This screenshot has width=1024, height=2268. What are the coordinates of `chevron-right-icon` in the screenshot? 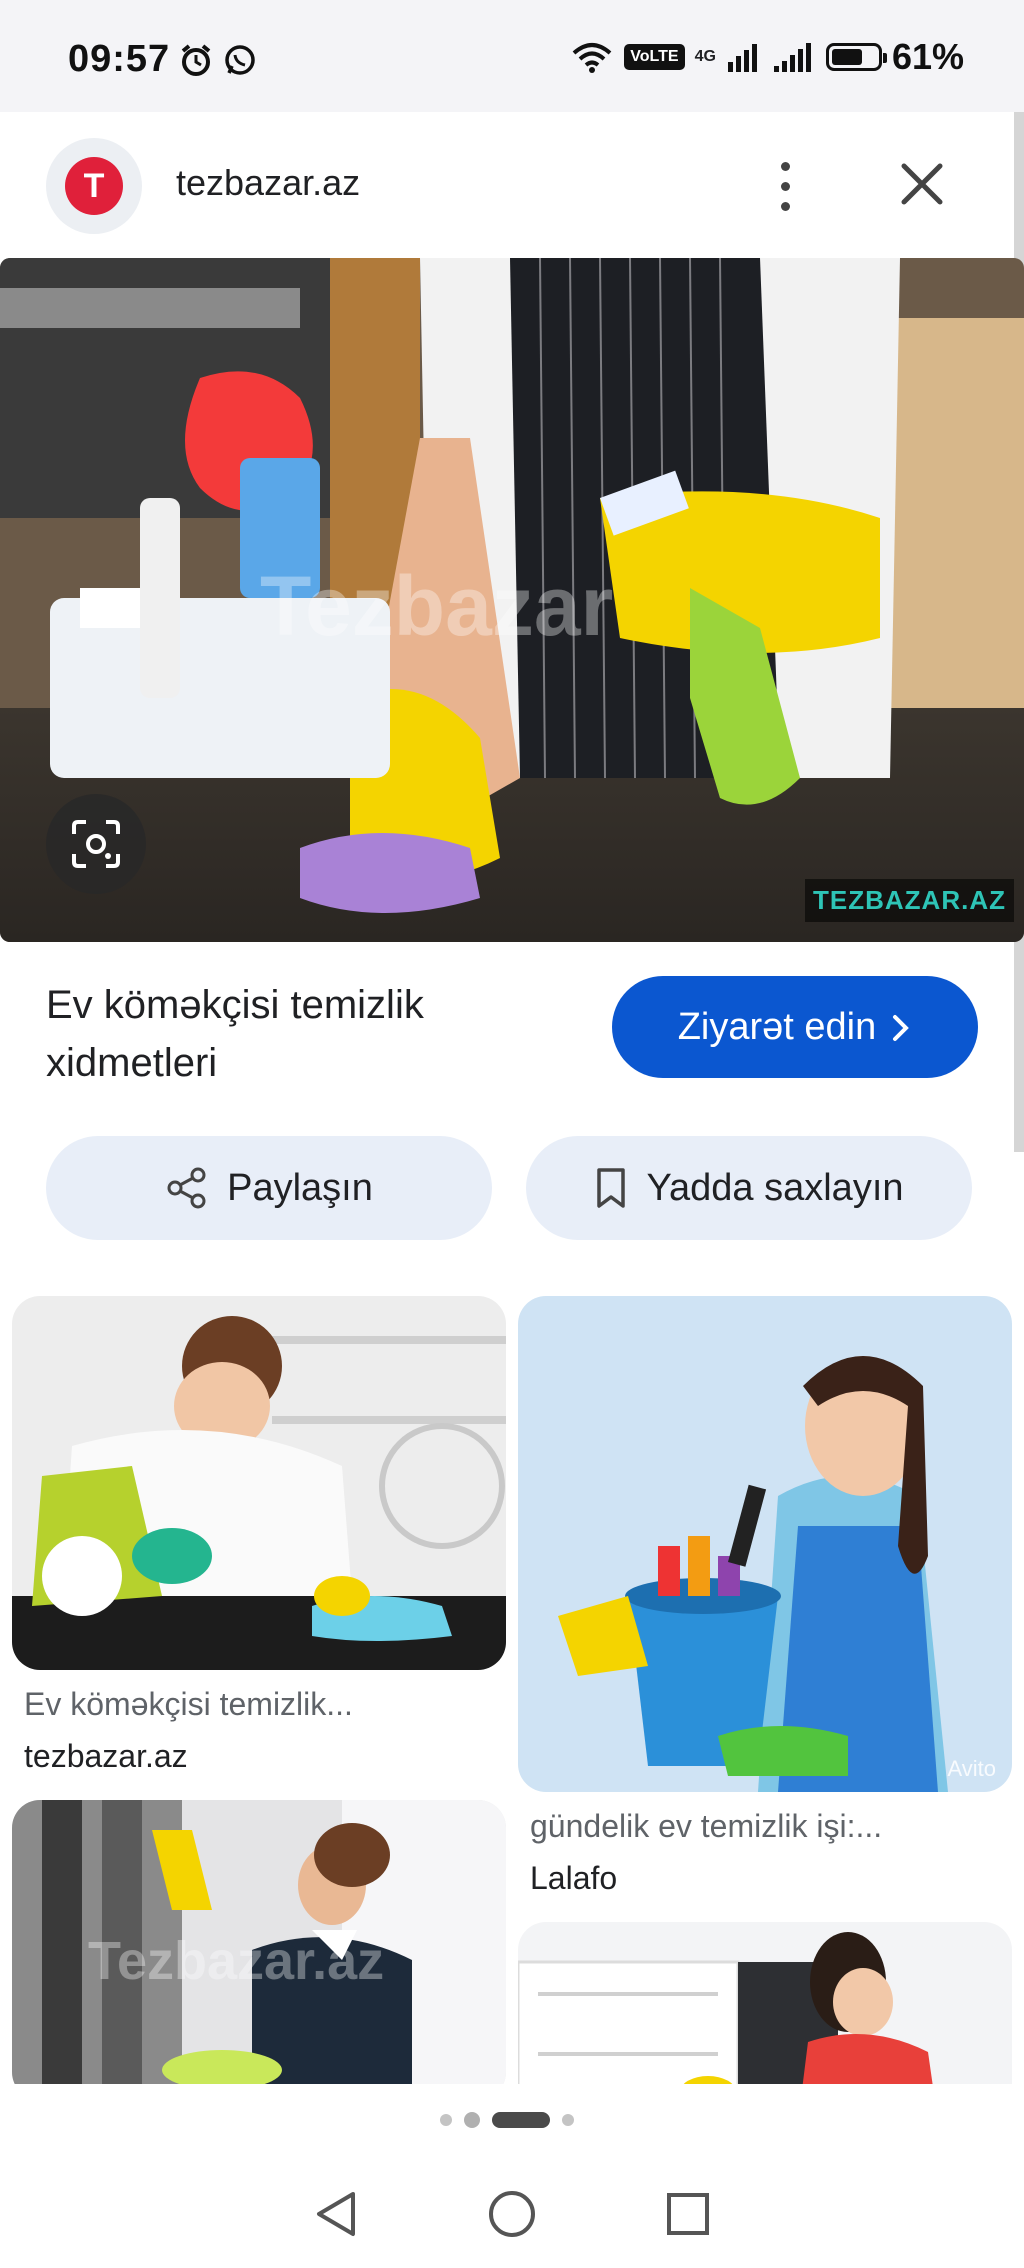 It's located at (901, 1028).